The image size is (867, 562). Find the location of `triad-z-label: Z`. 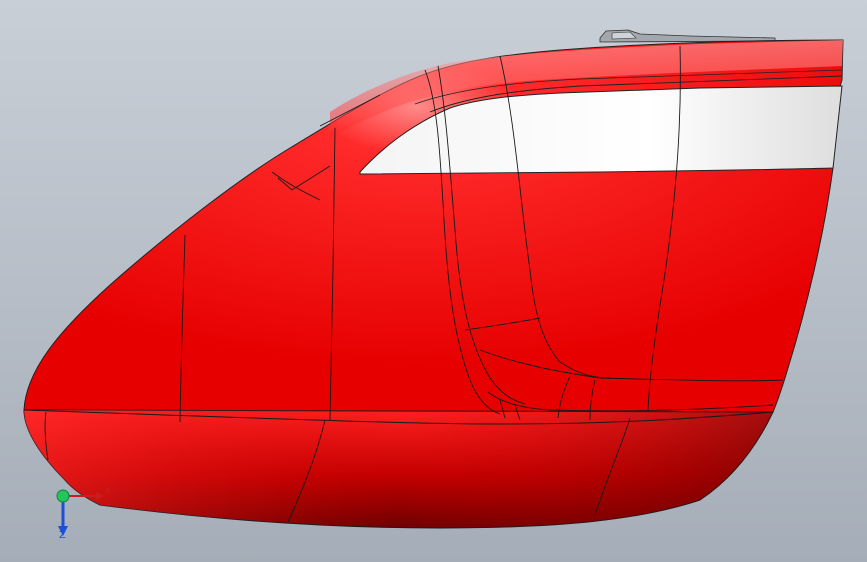

triad-z-label: Z is located at coordinates (62, 535).